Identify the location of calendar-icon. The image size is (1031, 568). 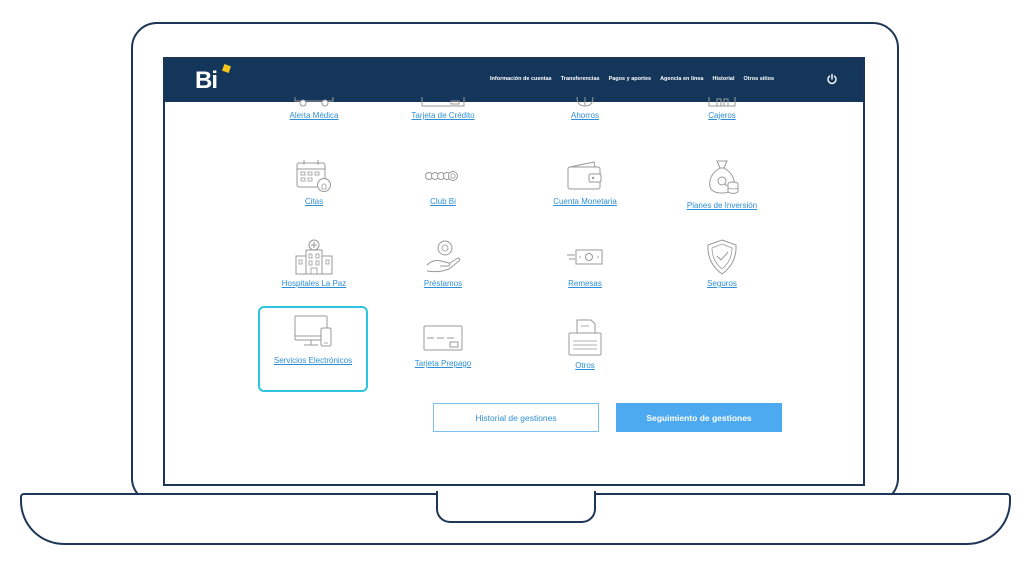
(313, 176).